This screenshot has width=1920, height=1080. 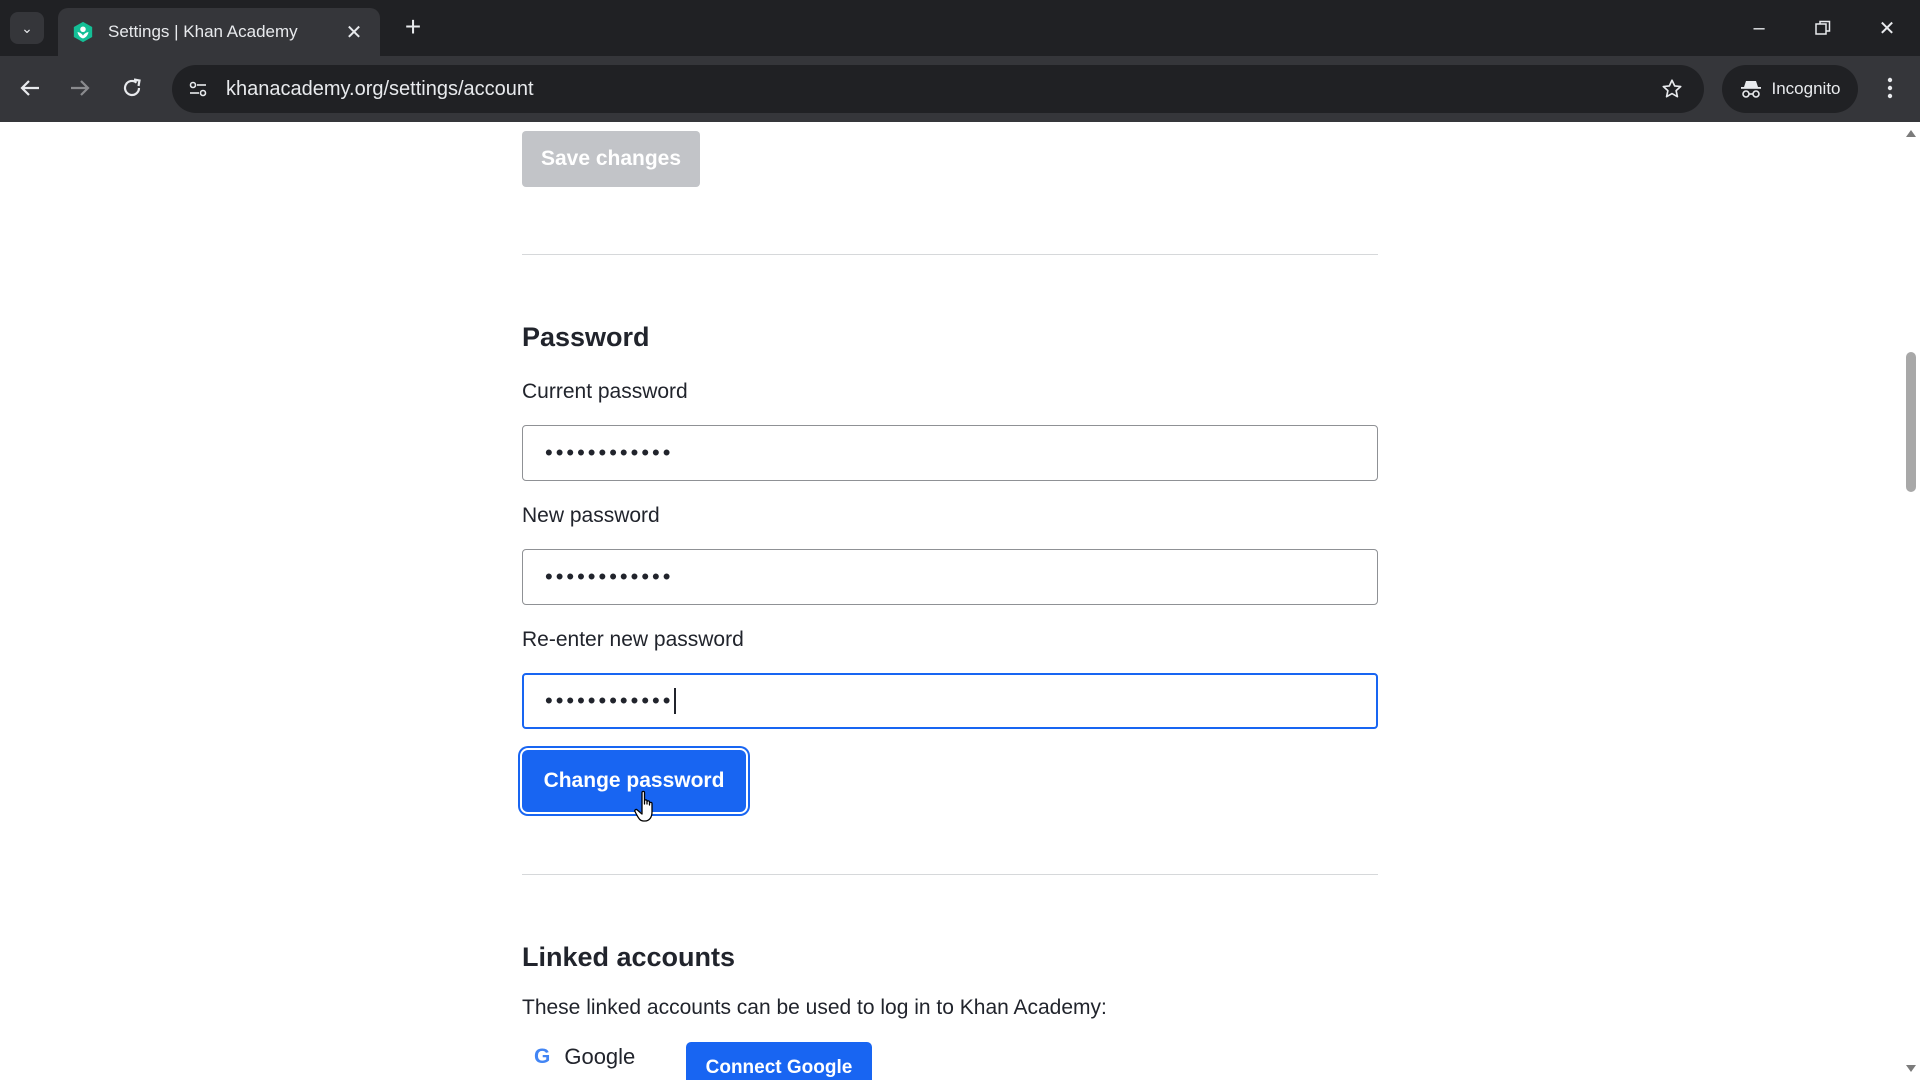 I want to click on minimize-button: –, so click(x=1759, y=28).